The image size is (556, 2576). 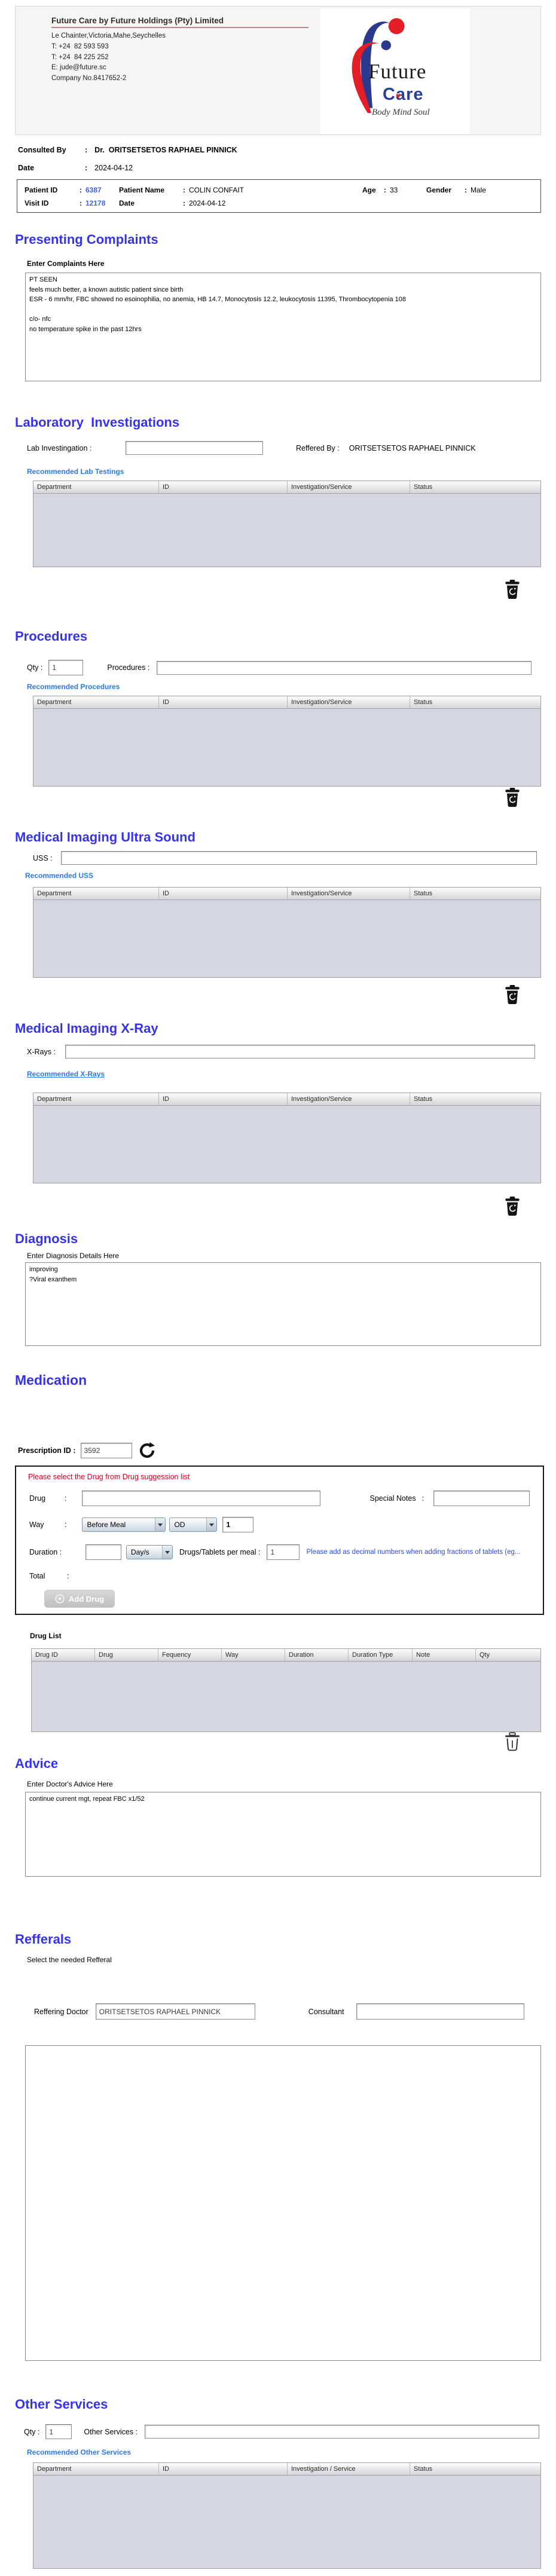 I want to click on per-meal-input, so click(x=284, y=1552).